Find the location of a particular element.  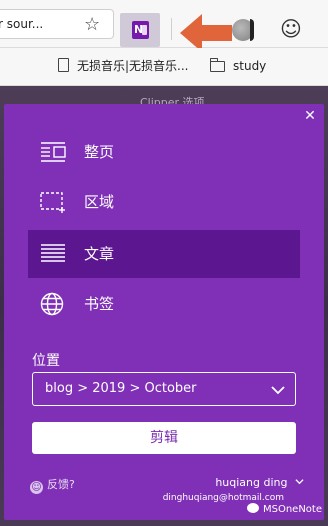

bookmarks-bar: 无损音乐|无损音乐... study is located at coordinates (164, 67).